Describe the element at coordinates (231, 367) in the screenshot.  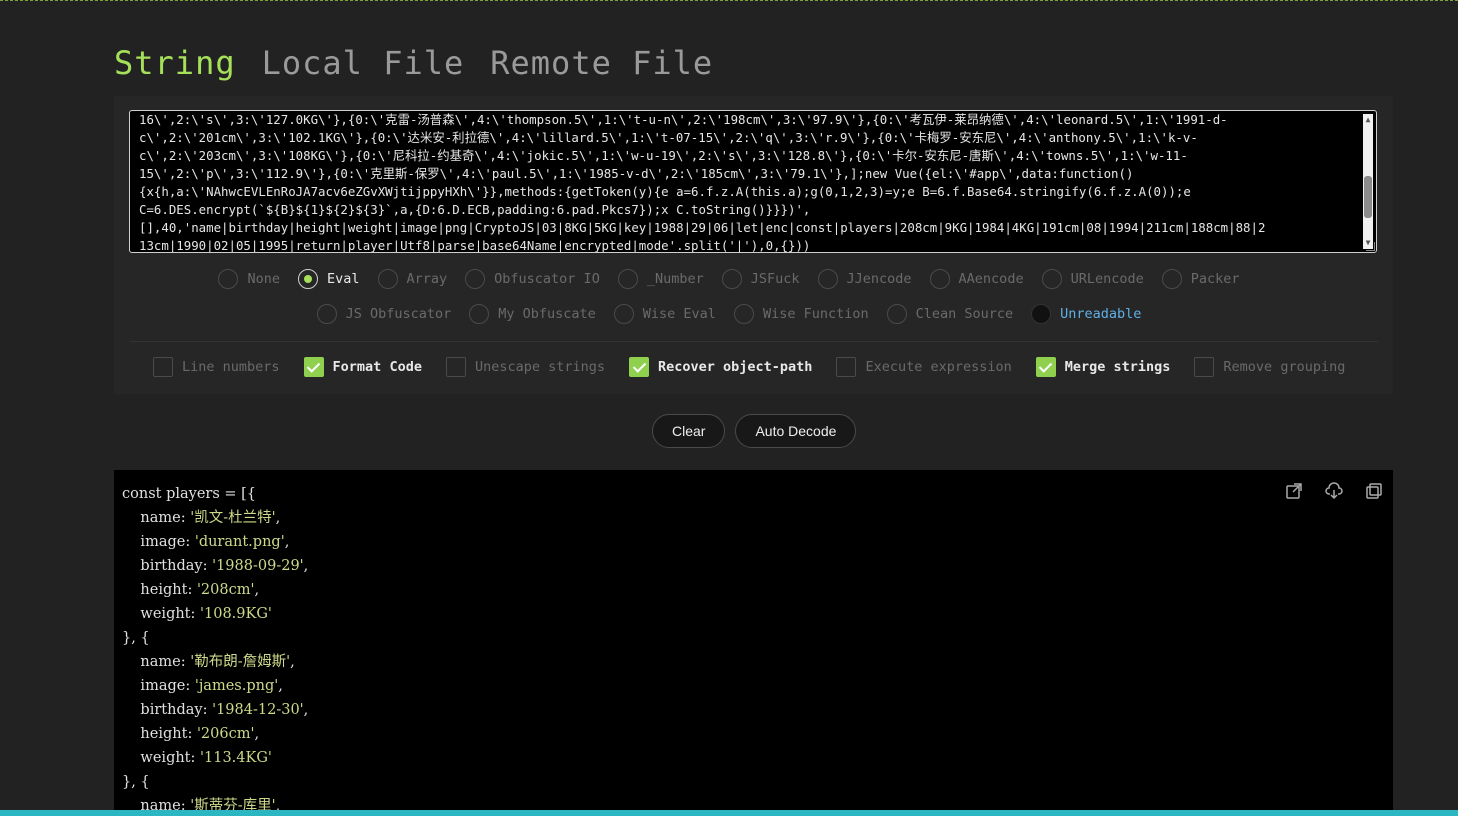
I see `checkbox-label: Line numbers` at that location.